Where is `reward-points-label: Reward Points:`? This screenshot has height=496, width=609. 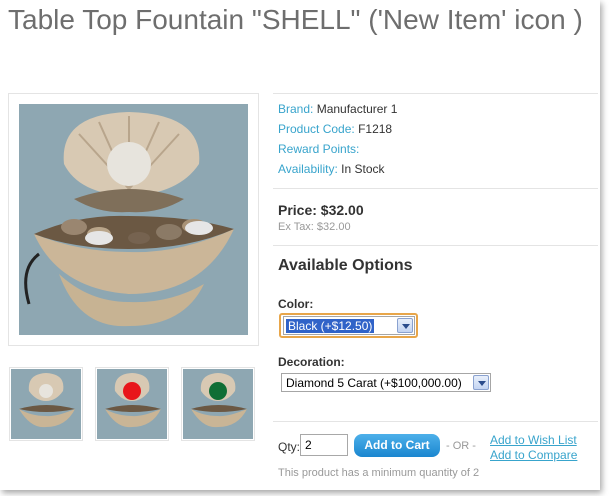
reward-points-label: Reward Points: is located at coordinates (319, 149).